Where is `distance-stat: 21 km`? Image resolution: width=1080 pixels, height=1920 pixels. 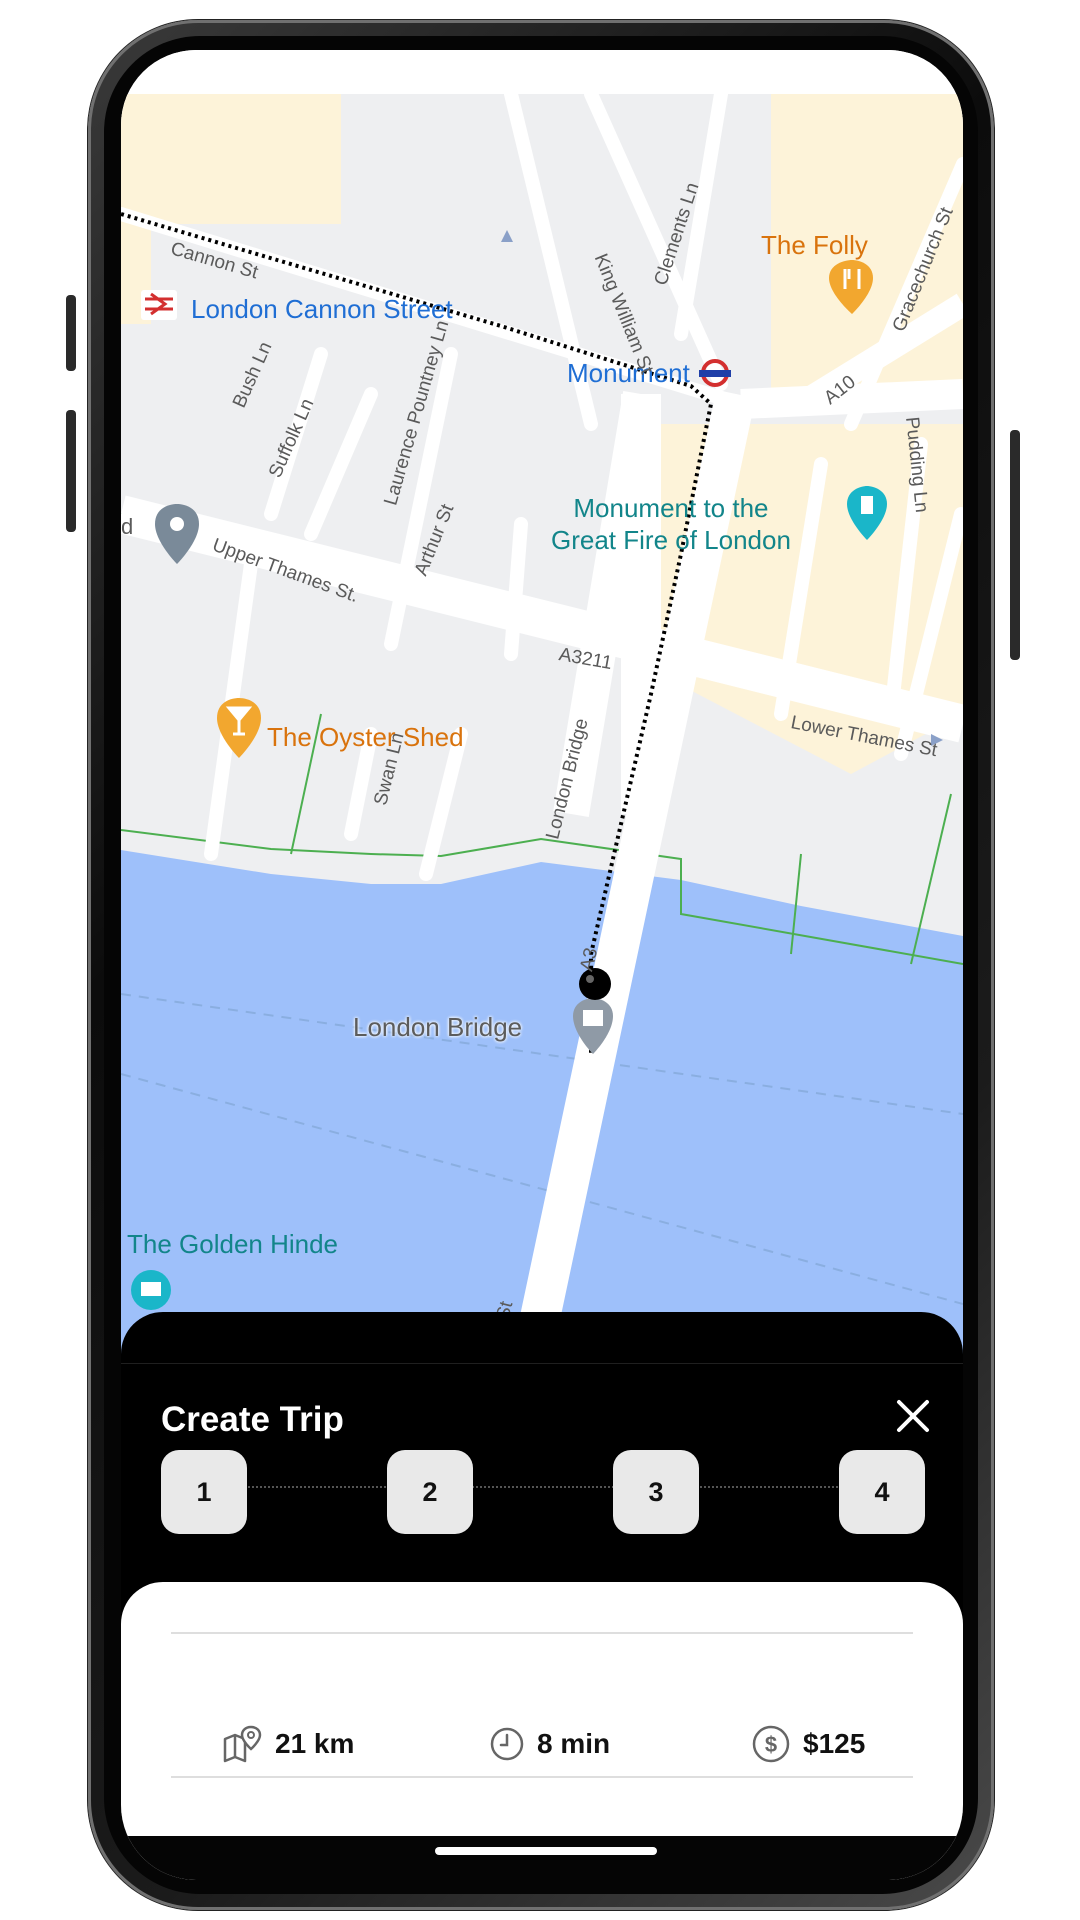 distance-stat: 21 km is located at coordinates (287, 1744).